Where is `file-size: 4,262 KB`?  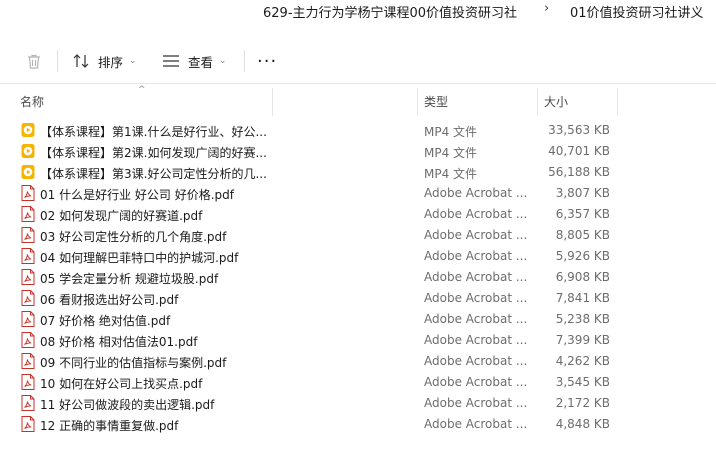 file-size: 4,262 KB is located at coordinates (582, 361).